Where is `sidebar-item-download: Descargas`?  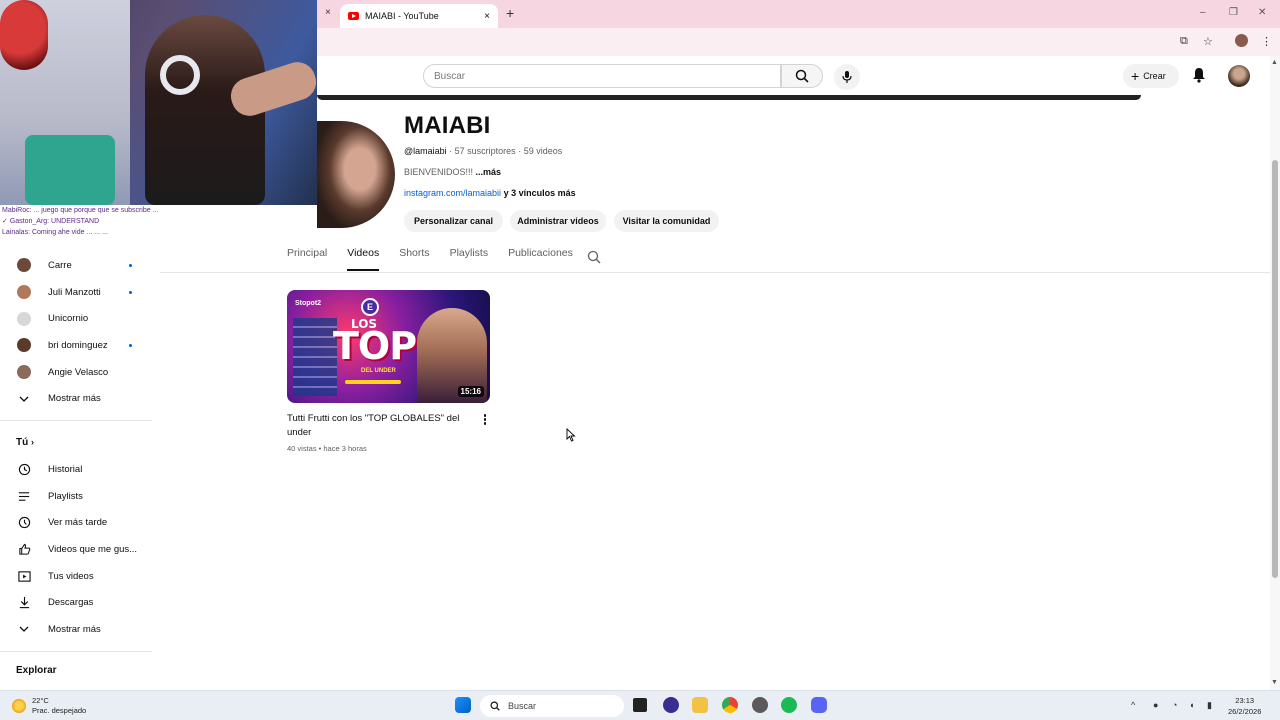 sidebar-item-download: Descargas is located at coordinates (76, 602).